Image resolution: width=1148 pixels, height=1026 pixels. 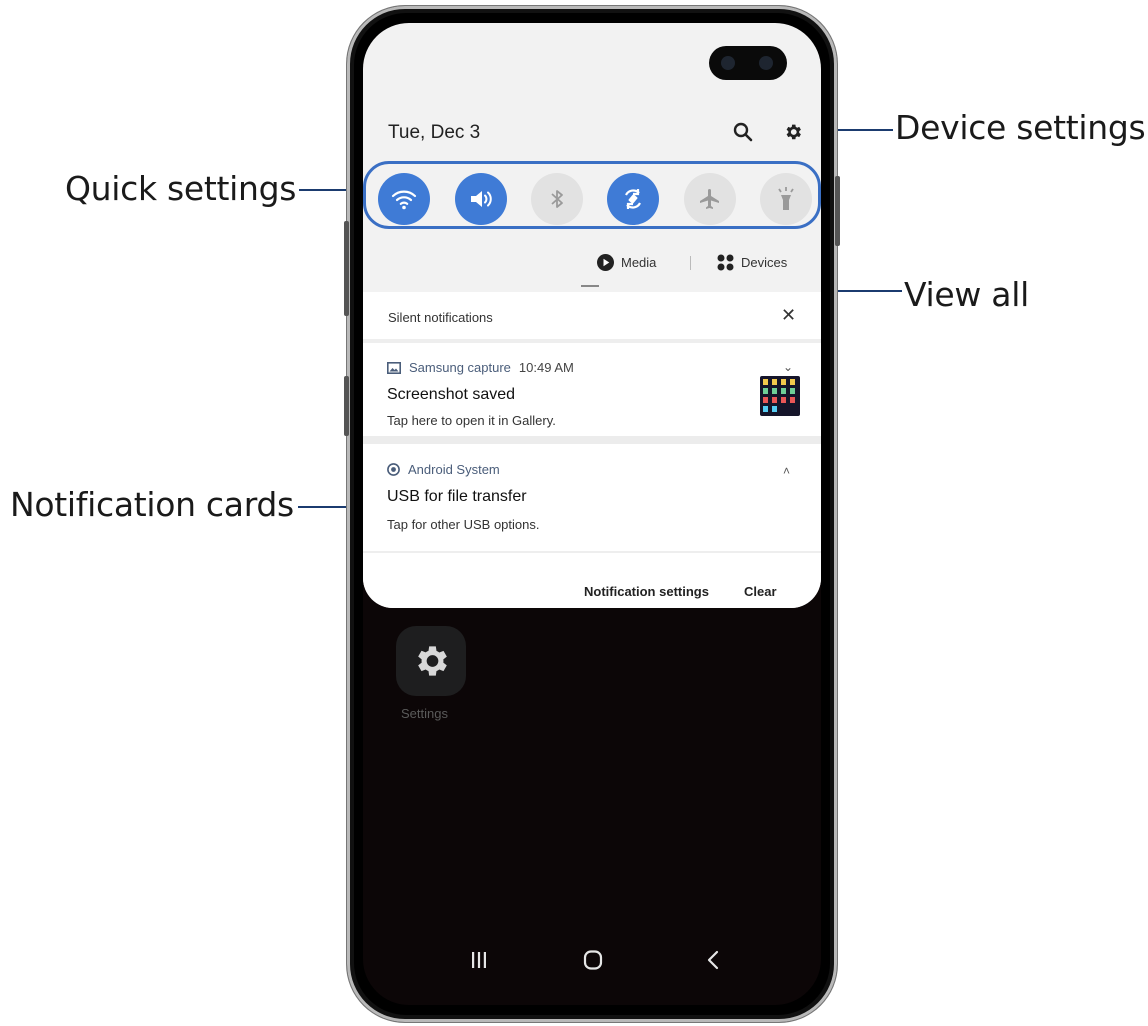 I want to click on clear-button: Clear, so click(x=760, y=591).